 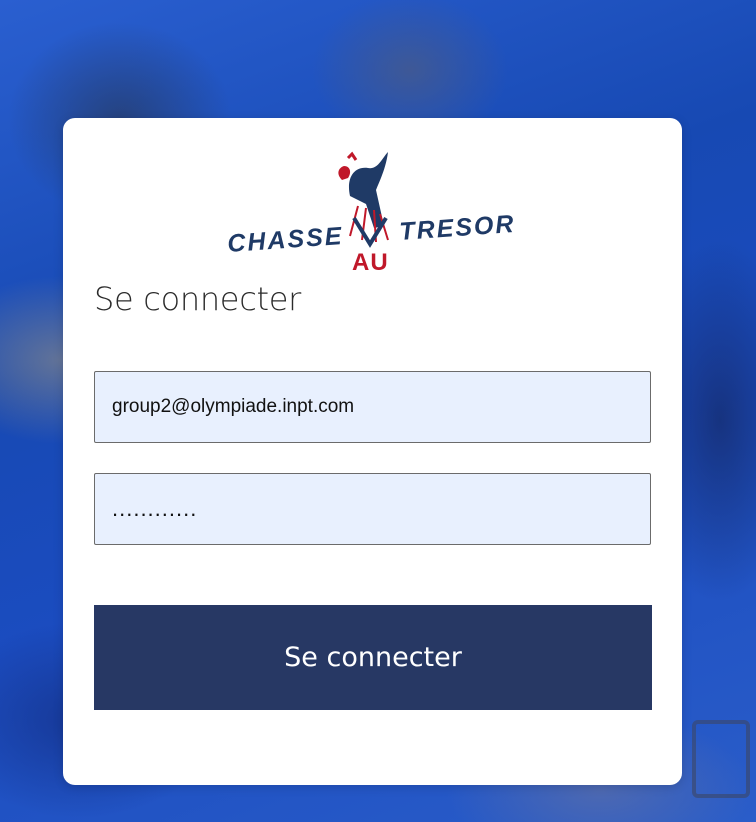 What do you see at coordinates (372, 212) in the screenshot?
I see `chasse-au-tresor-logo: CHASSE TRESOR AU` at bounding box center [372, 212].